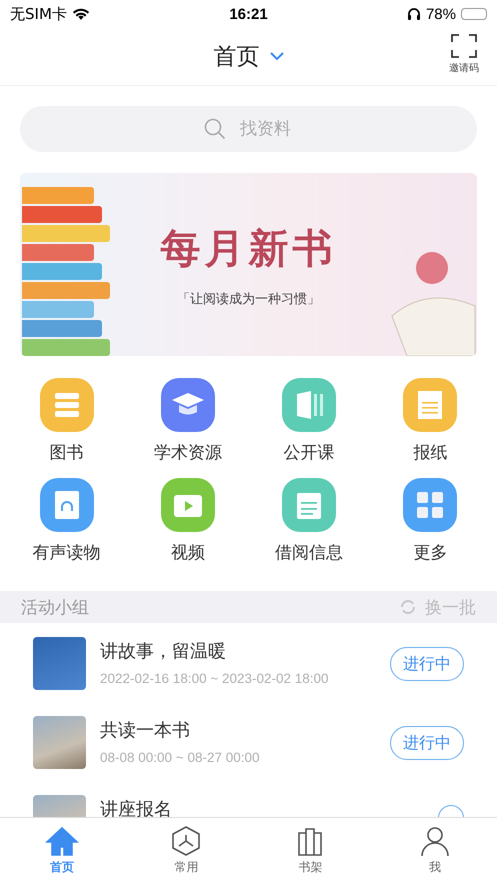 Image resolution: width=497 pixels, height=883 pixels. I want to click on refresh-icon, so click(408, 607).